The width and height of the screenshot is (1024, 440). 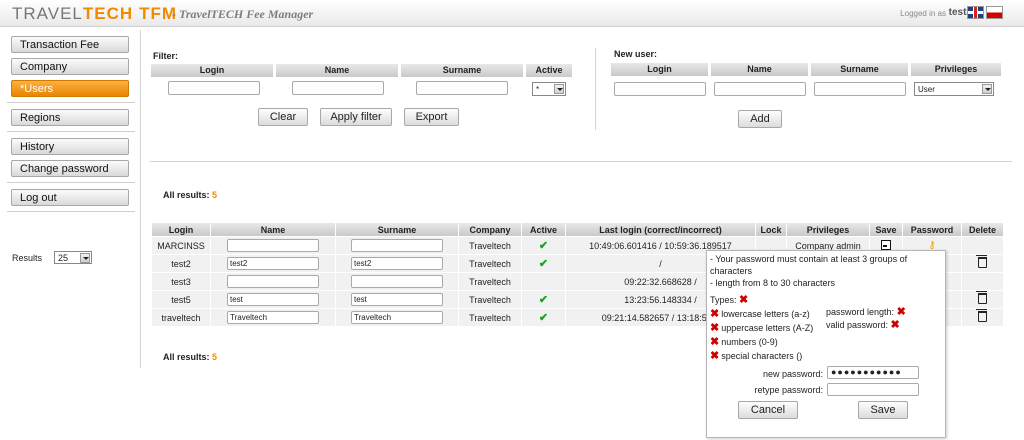 I want to click on app-logo: TRAVELTECH TFM, so click(x=94, y=14).